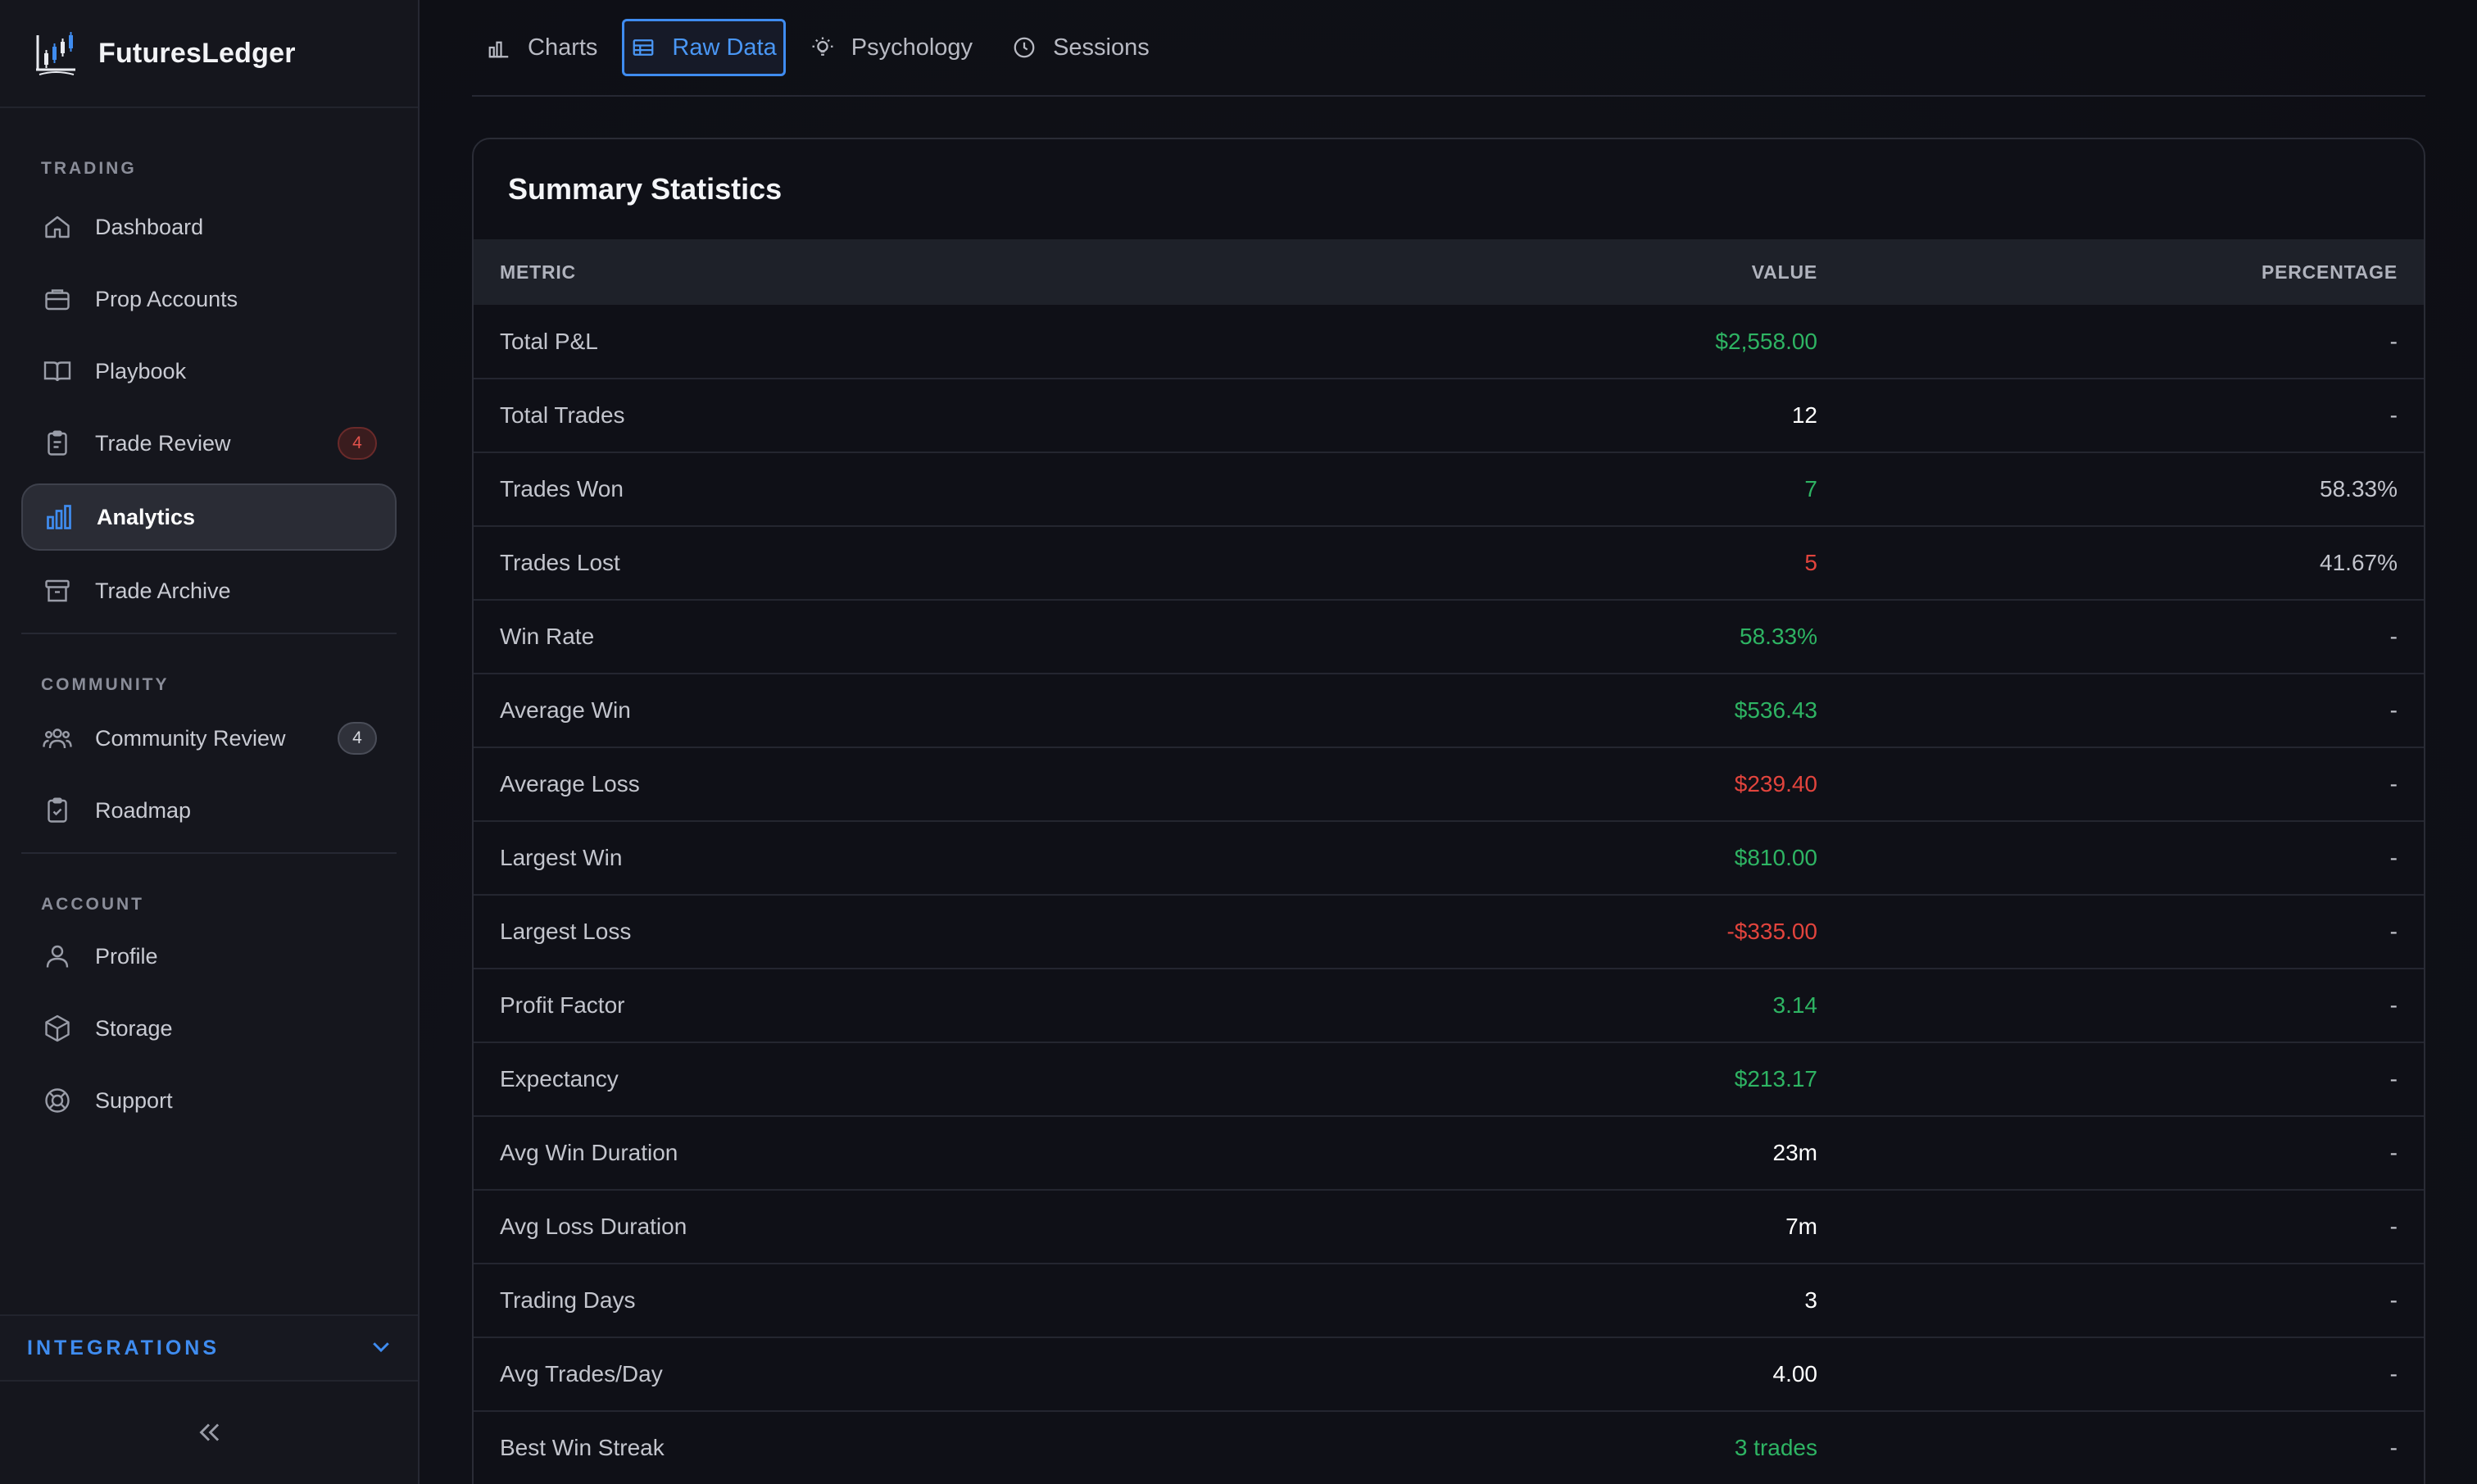 The image size is (2477, 1484). Describe the element at coordinates (209, 371) in the screenshot. I see `sidebar-item-playbook: Playbook` at that location.